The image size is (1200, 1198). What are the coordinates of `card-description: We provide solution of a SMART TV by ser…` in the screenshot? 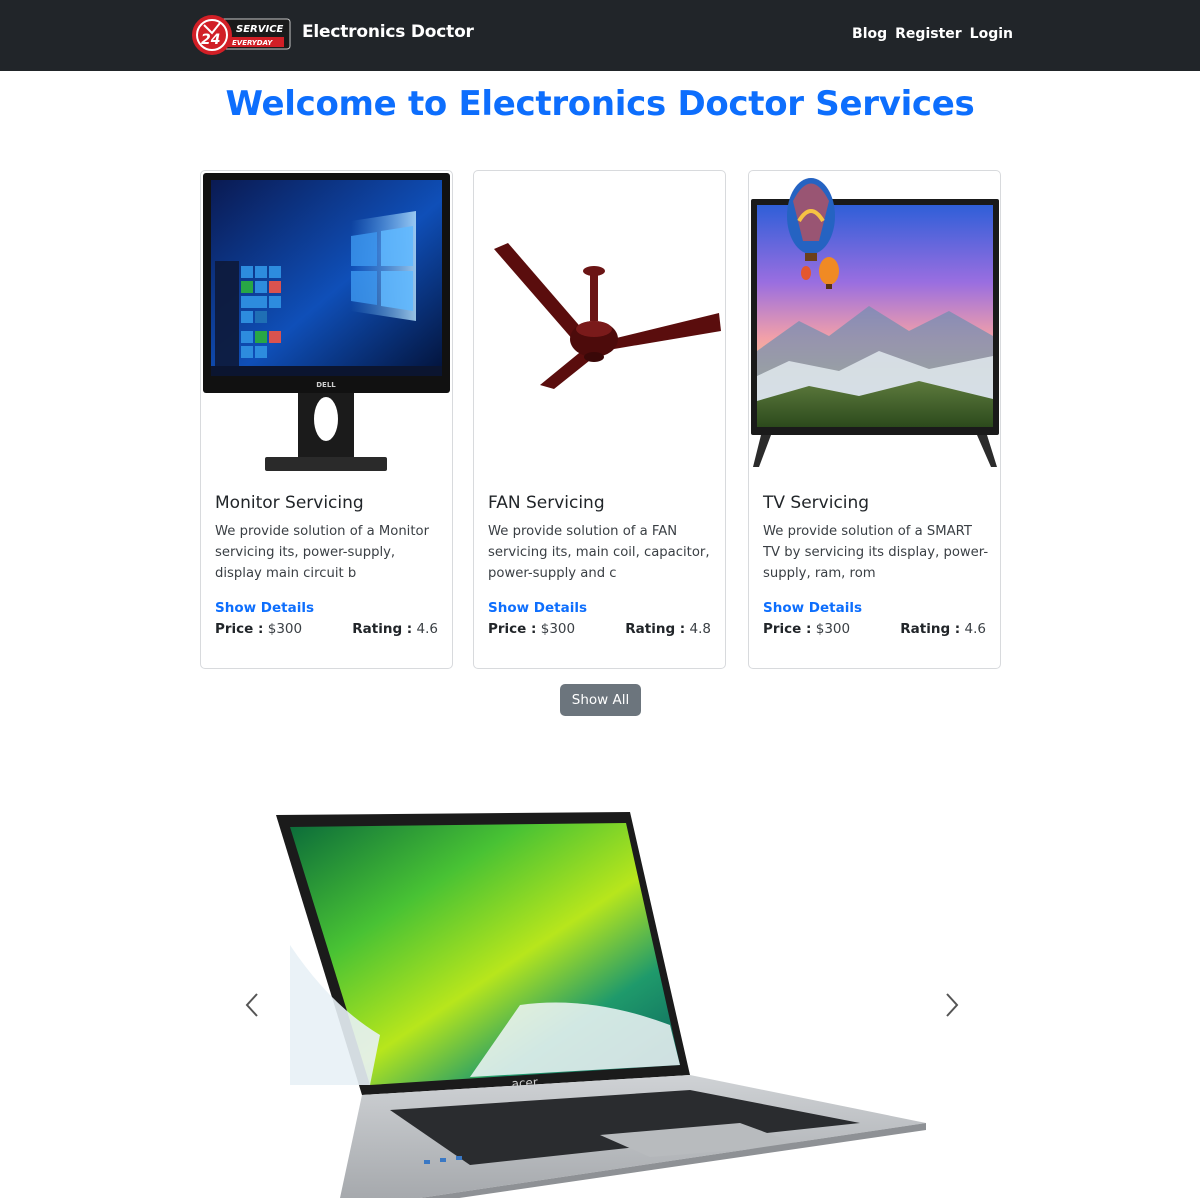 It's located at (876, 552).